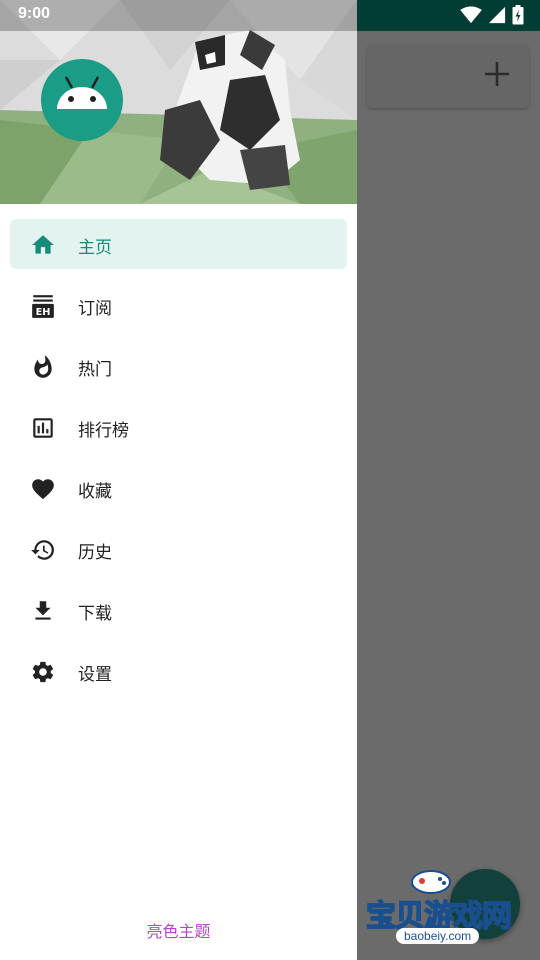 The width and height of the screenshot is (540, 960). Describe the element at coordinates (178, 305) in the screenshot. I see `menu-item-subscription: EH 订阅` at that location.